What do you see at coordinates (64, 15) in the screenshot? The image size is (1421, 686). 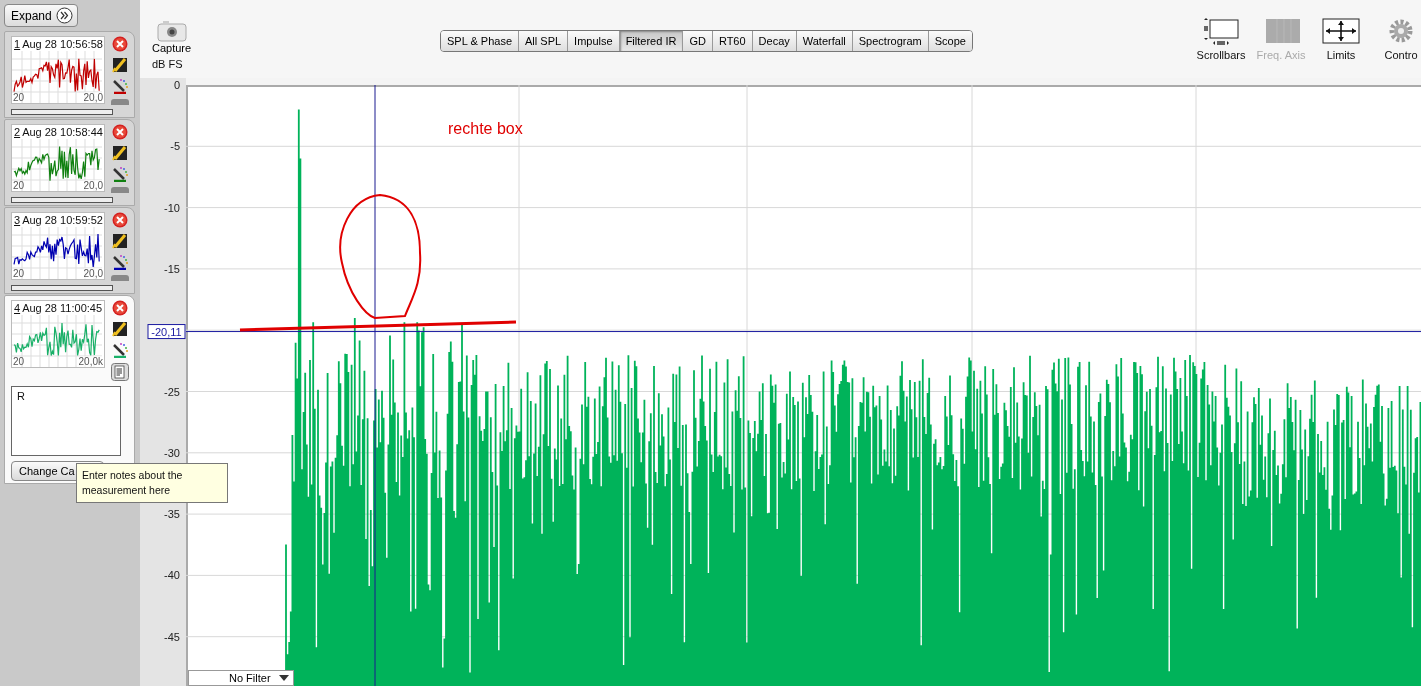 I see `double-chevron-icon` at bounding box center [64, 15].